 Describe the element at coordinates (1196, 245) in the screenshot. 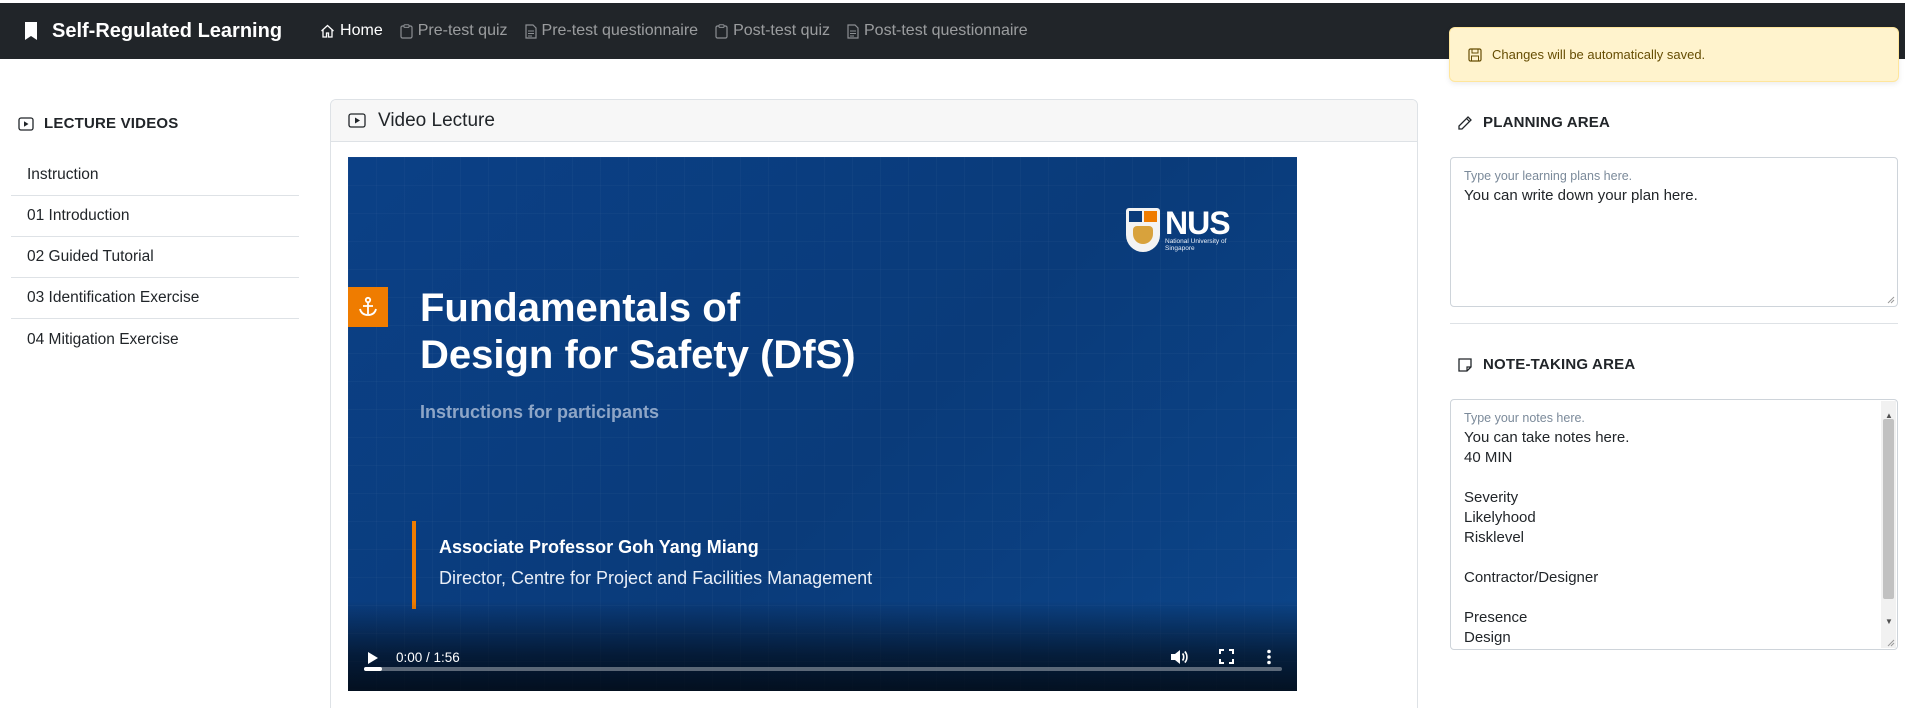

I see `nus-logo-subtext: National University of Singapore` at that location.